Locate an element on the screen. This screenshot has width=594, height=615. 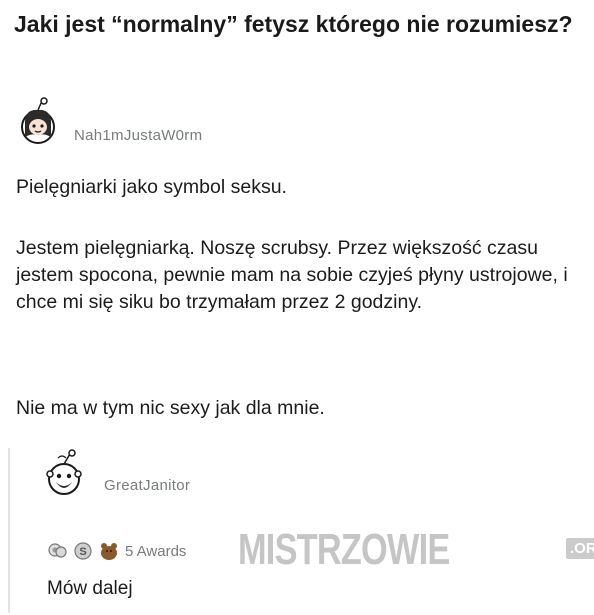
svg-text: S is located at coordinates (82, 552).